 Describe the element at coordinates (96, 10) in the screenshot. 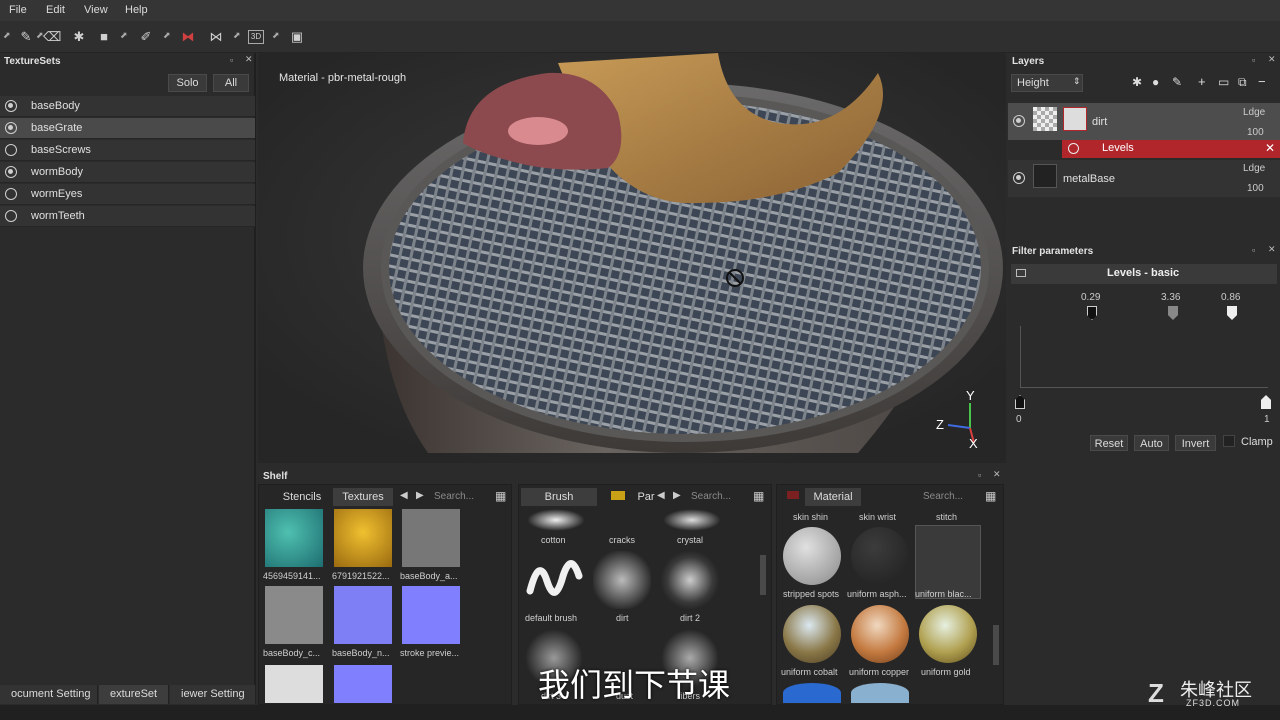

I see `menu-view: View` at that location.